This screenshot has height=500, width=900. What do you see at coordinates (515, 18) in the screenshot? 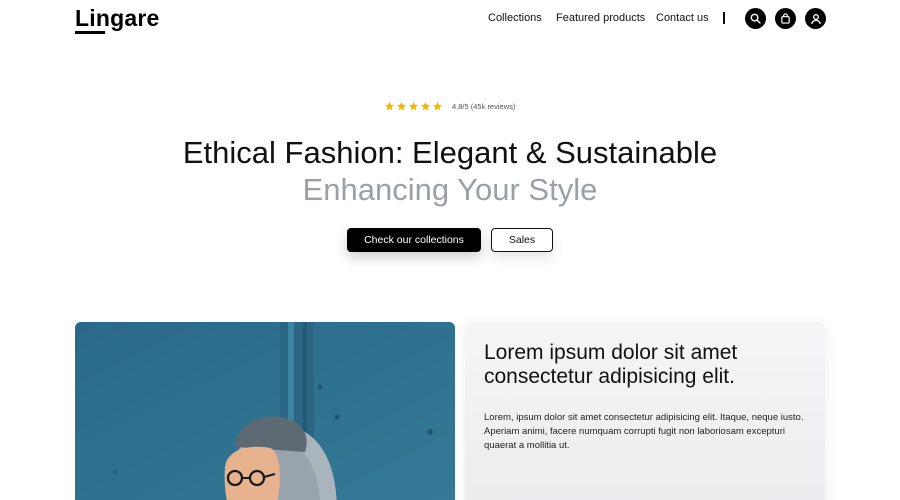
I see `nav-link-collections: Collections` at bounding box center [515, 18].